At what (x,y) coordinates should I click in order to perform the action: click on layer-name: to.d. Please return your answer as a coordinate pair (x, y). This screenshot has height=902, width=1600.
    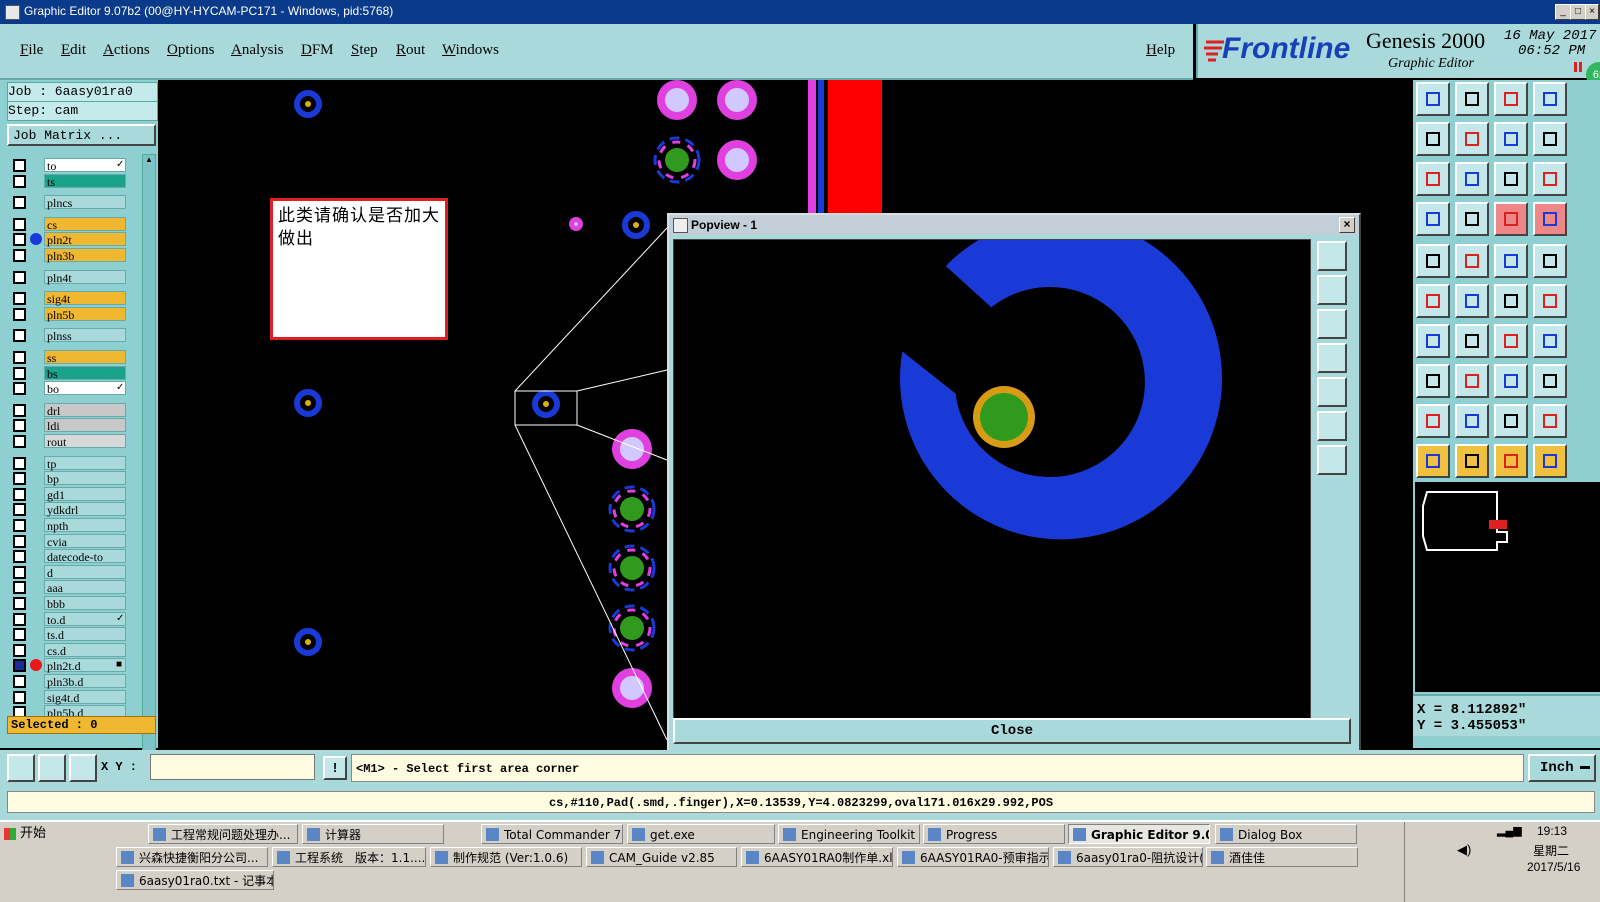
    Looking at the image, I should click on (85, 619).